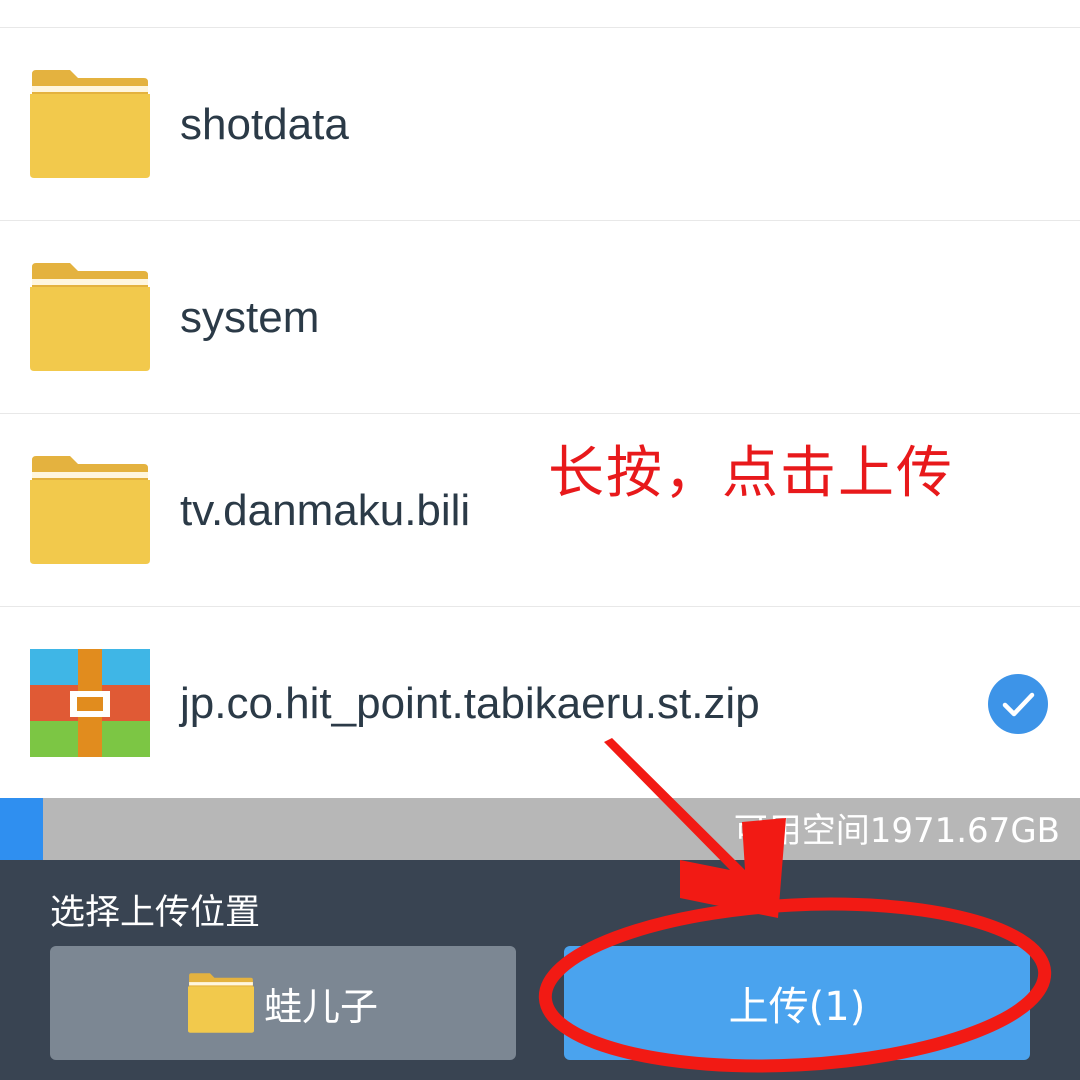  What do you see at coordinates (22, 829) in the screenshot?
I see `storage-used-fill` at bounding box center [22, 829].